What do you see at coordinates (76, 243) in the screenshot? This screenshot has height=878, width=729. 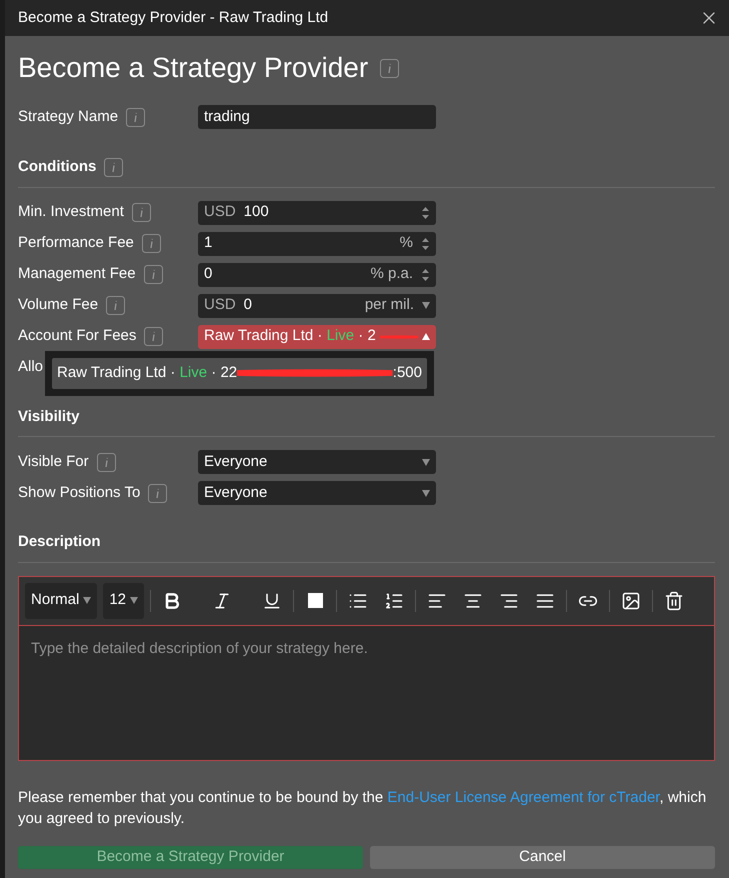 I see `field-label: Performance Fee` at bounding box center [76, 243].